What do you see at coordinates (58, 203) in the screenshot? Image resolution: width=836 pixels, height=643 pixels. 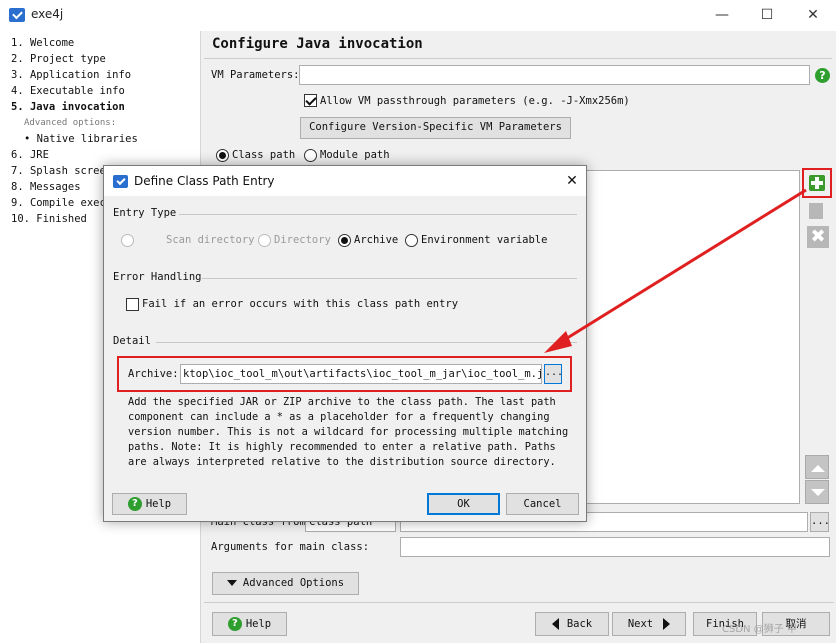 I see `sidebar-item-compile-executable: 9. Compile exec` at bounding box center [58, 203].